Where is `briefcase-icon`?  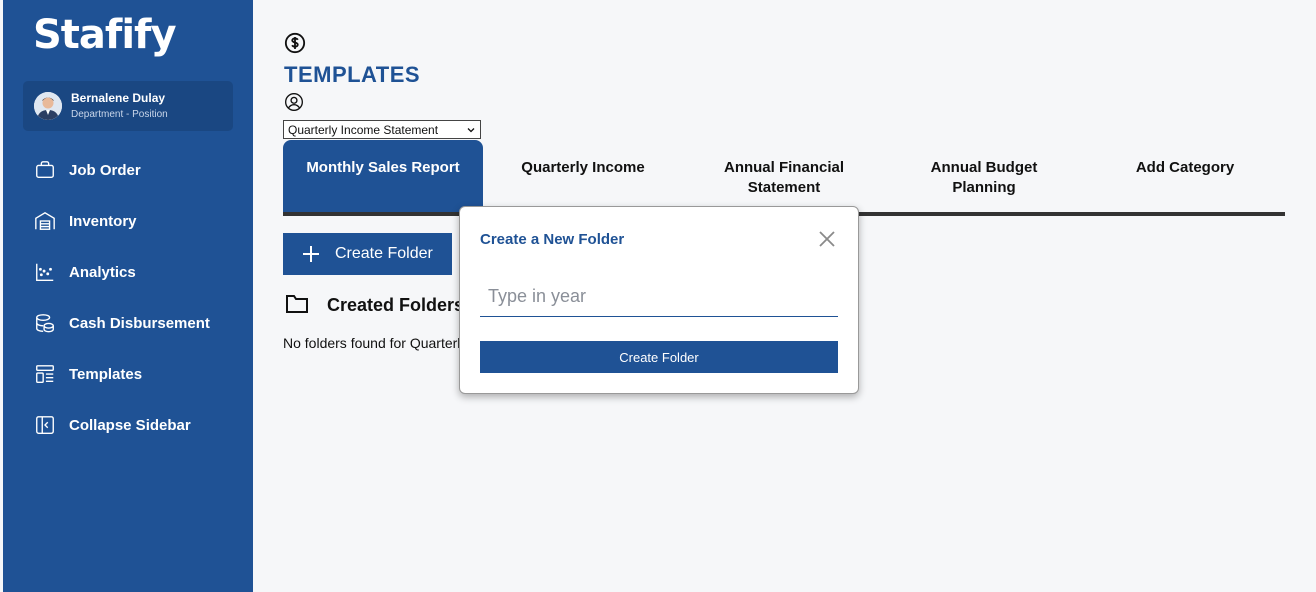 briefcase-icon is located at coordinates (45, 170).